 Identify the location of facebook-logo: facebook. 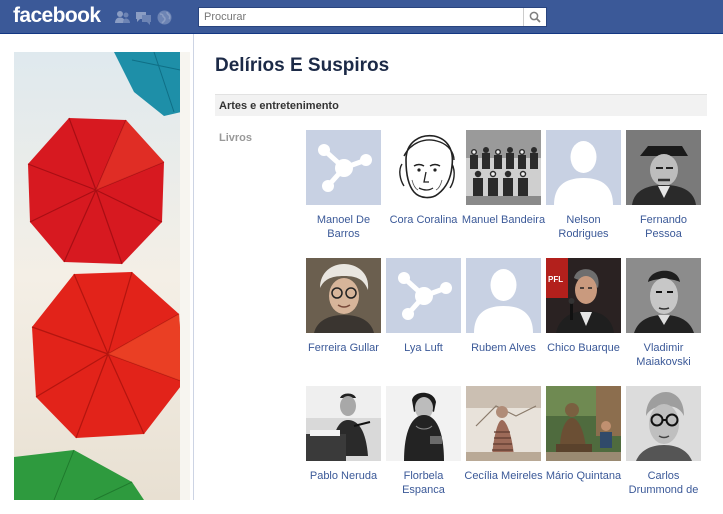
(57, 16).